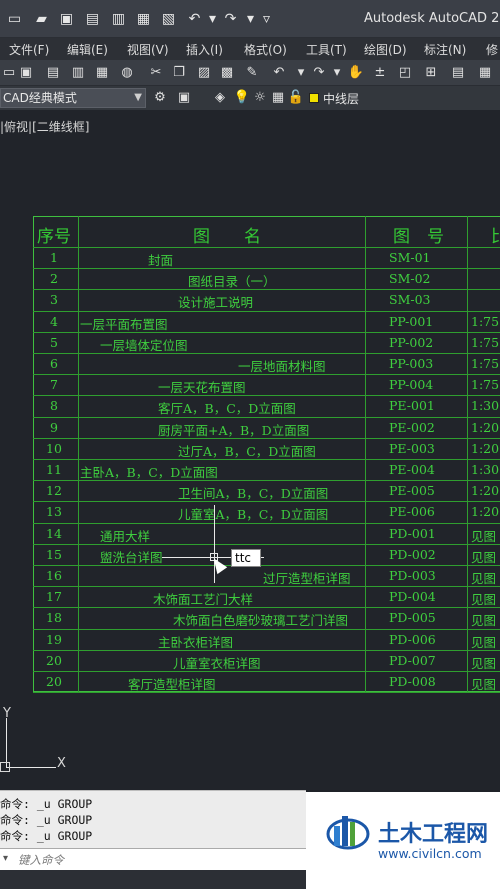 Image resolution: width=500 pixels, height=889 pixels. What do you see at coordinates (204, 73) in the screenshot?
I see `paste-icon: ▨` at bounding box center [204, 73].